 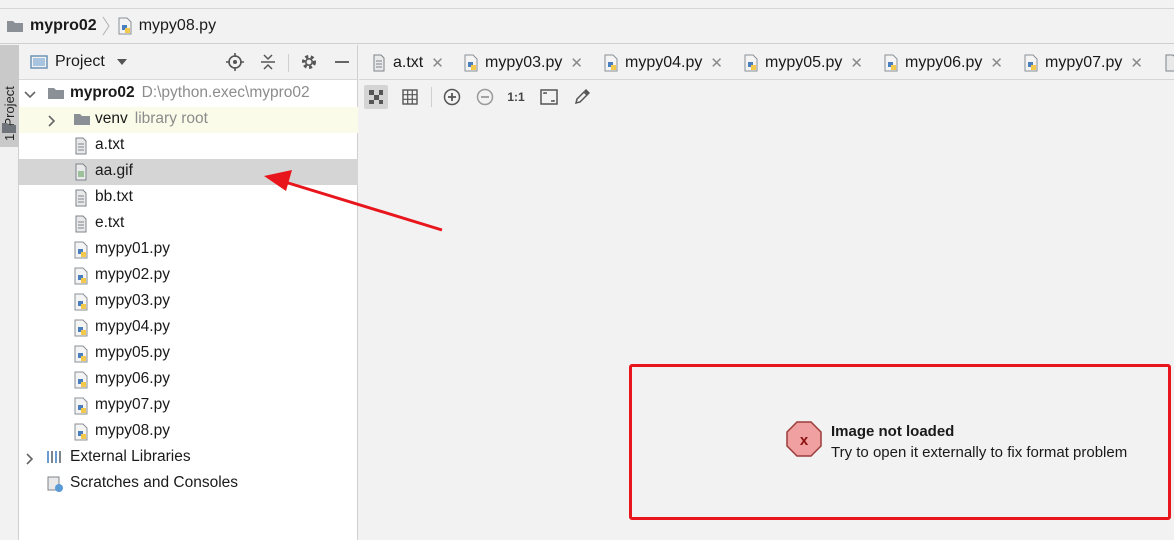 I want to click on tree-item: Scratches and Consoles, so click(x=188, y=484).